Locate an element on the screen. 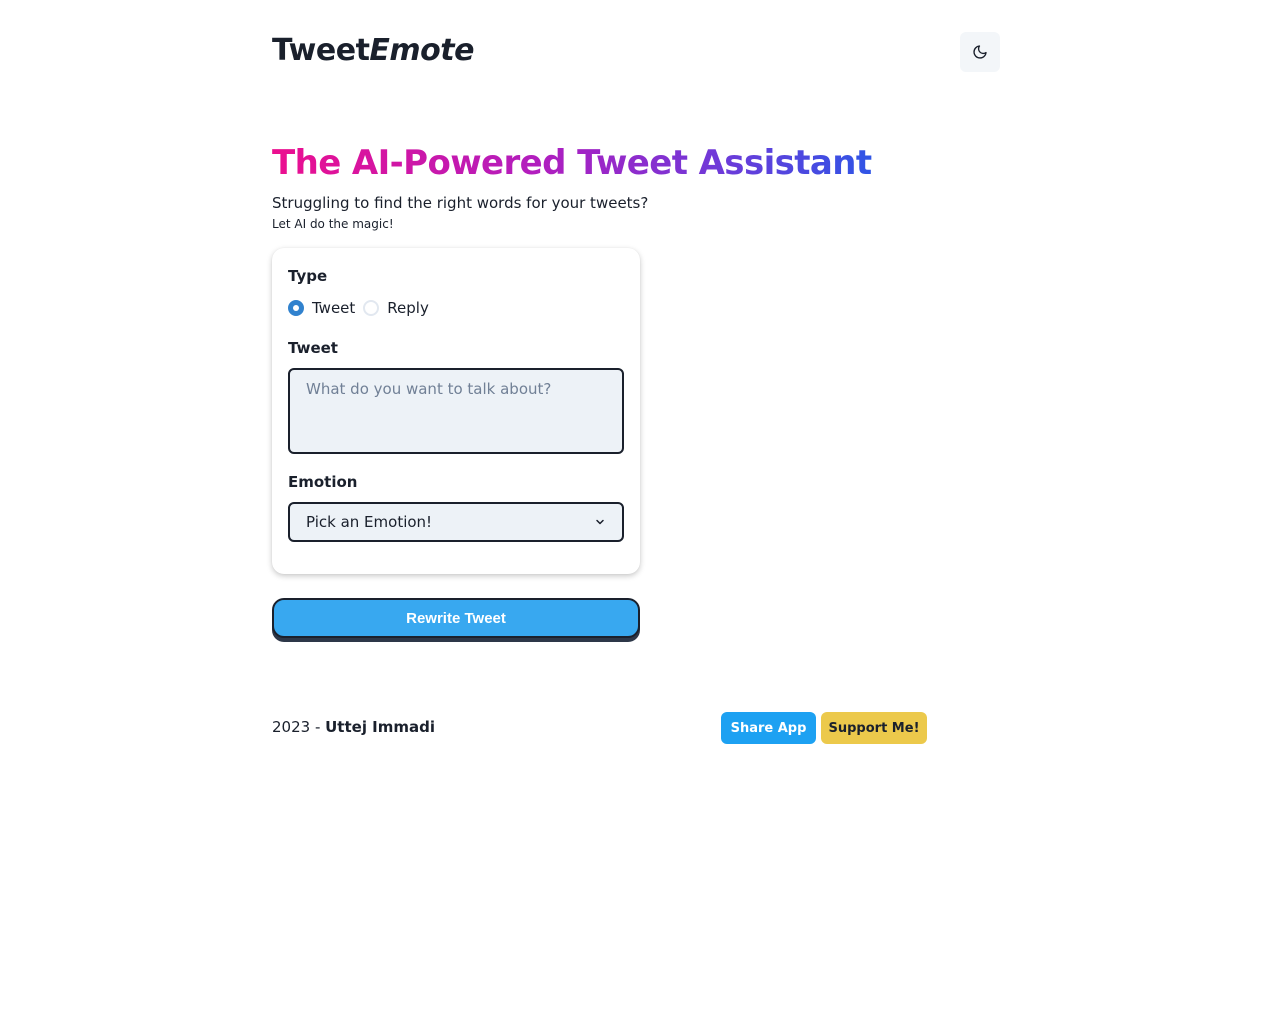 The width and height of the screenshot is (1280, 1024). chevron-down-icon is located at coordinates (600, 522).